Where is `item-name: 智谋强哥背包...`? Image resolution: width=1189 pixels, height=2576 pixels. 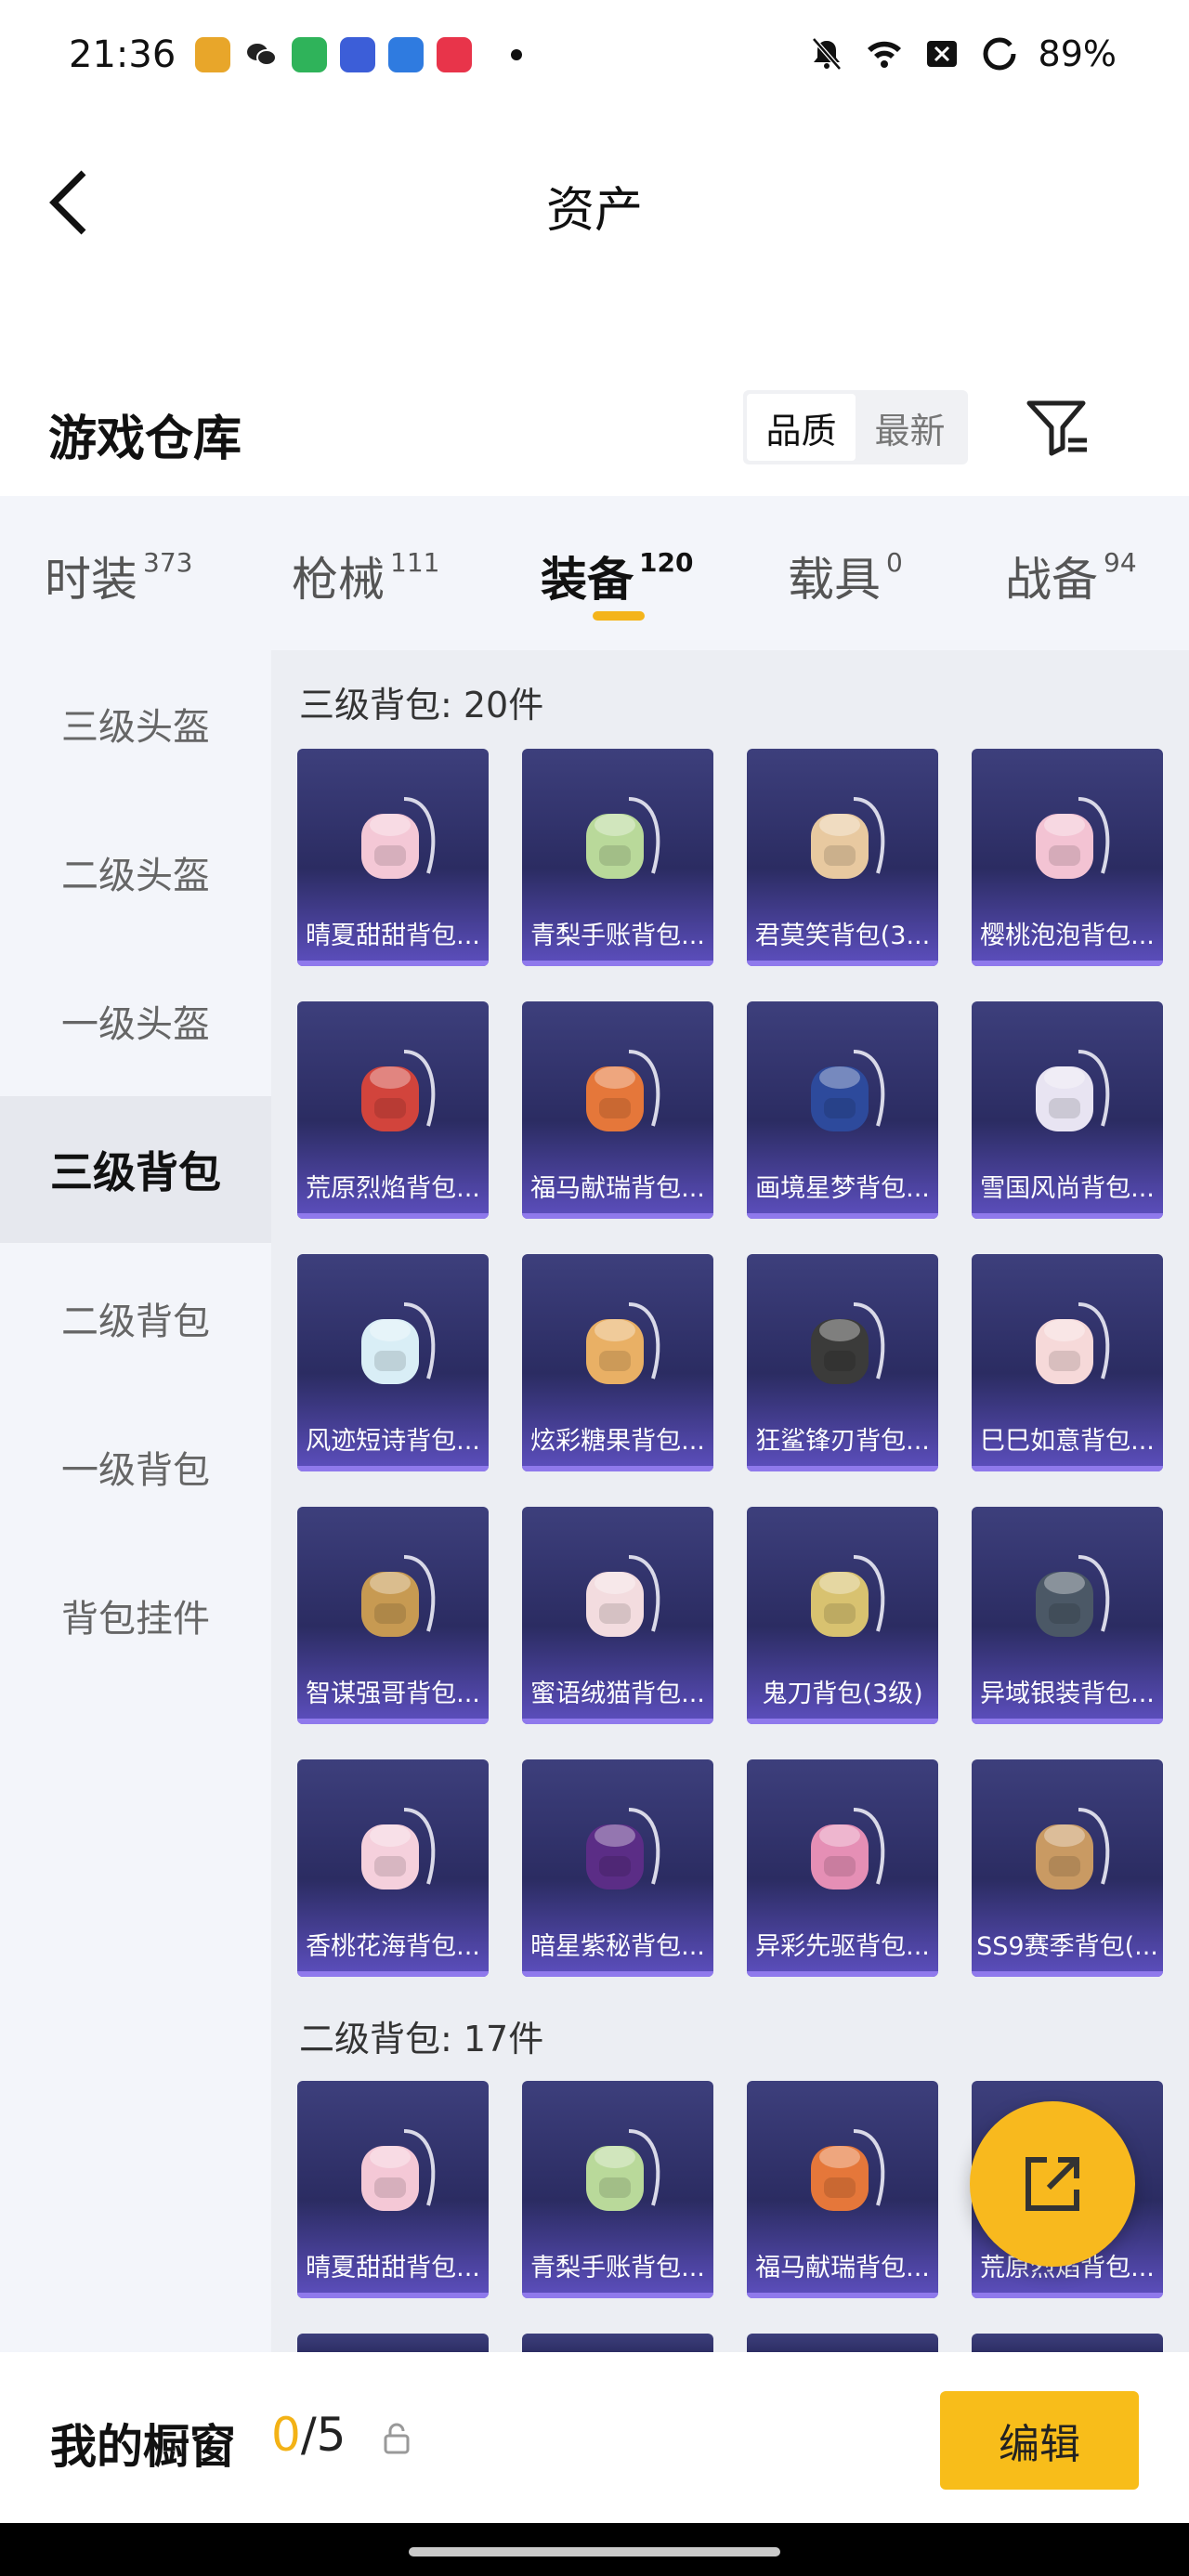
item-name: 智谋强哥背包... is located at coordinates (393, 1693).